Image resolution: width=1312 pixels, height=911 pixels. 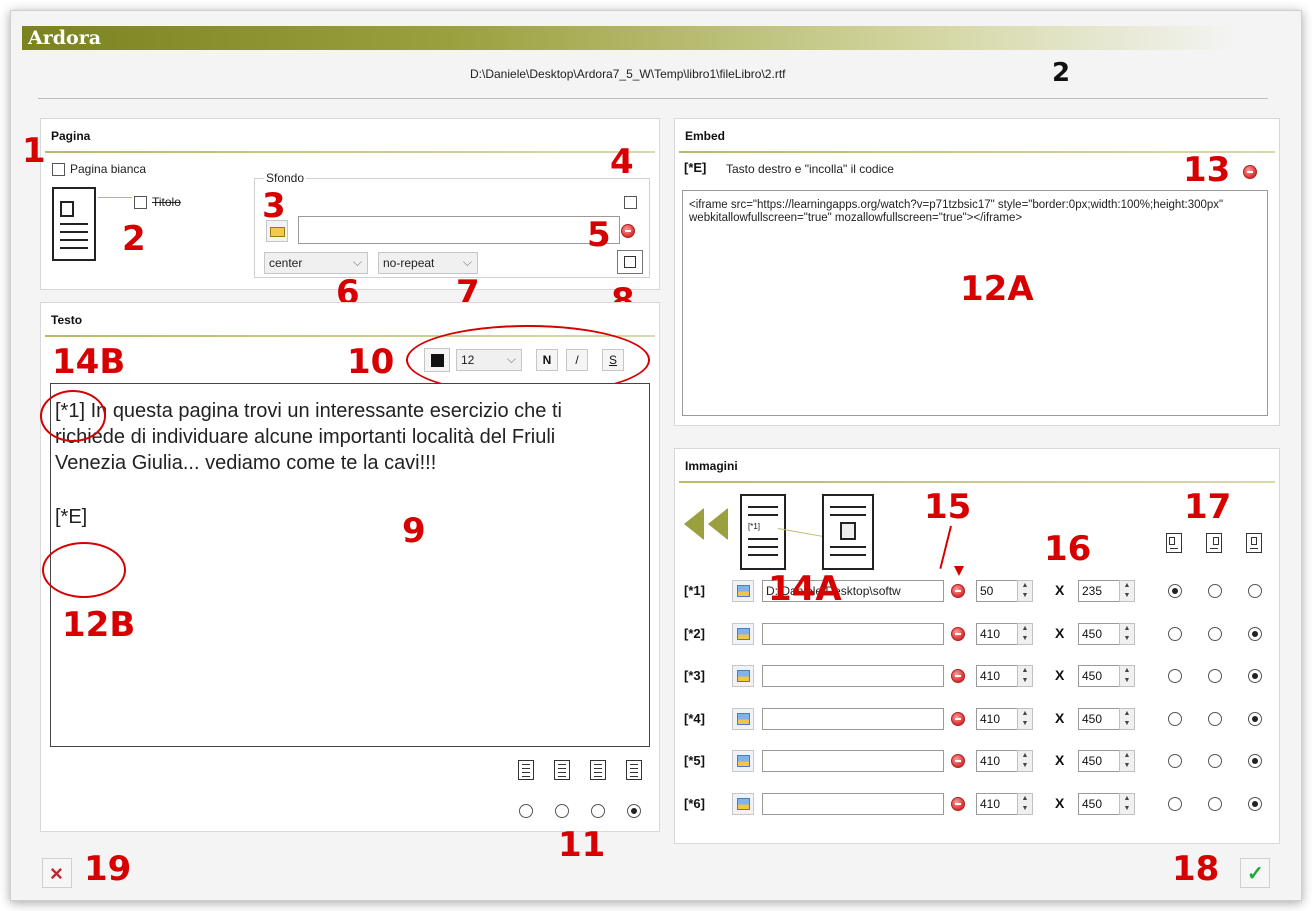 I want to click on image-row-label: [*1], so click(x=694, y=590).